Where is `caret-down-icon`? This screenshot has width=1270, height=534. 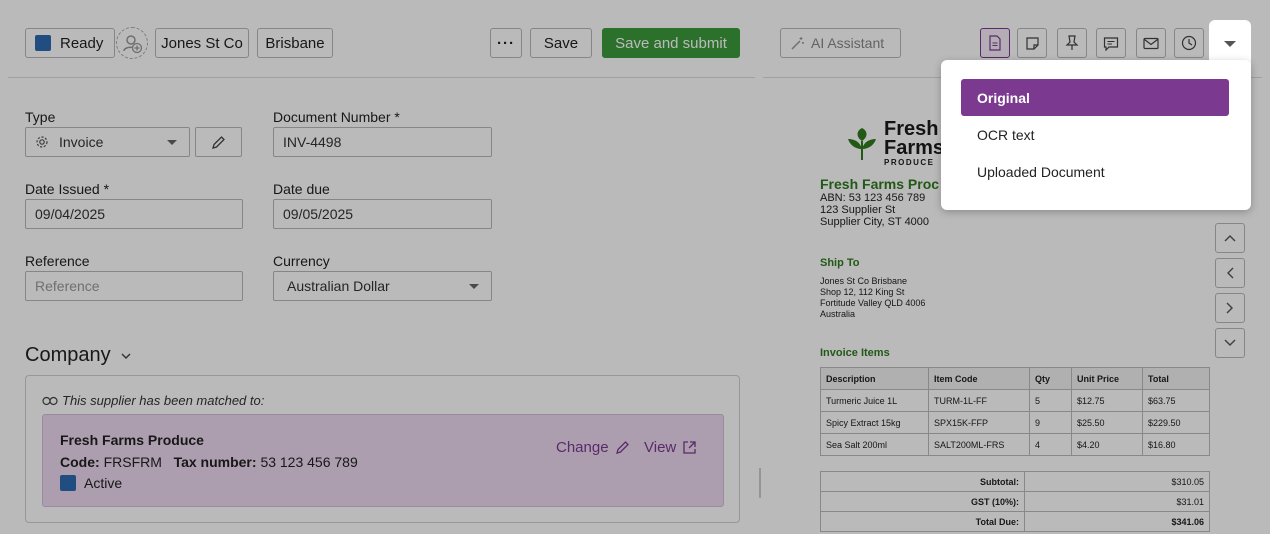 caret-down-icon is located at coordinates (1230, 44).